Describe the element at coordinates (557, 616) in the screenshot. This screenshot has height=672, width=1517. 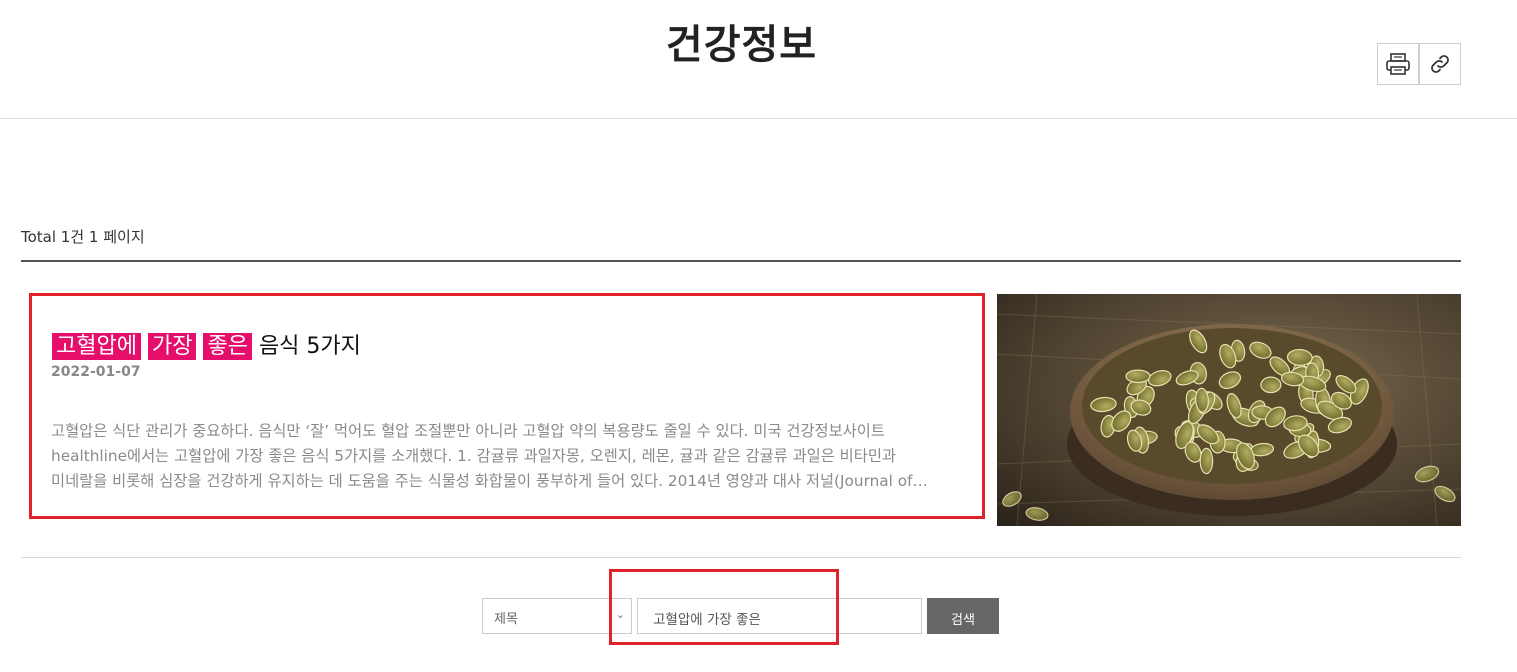
I see `search-field-select: 제목 ⌄` at that location.